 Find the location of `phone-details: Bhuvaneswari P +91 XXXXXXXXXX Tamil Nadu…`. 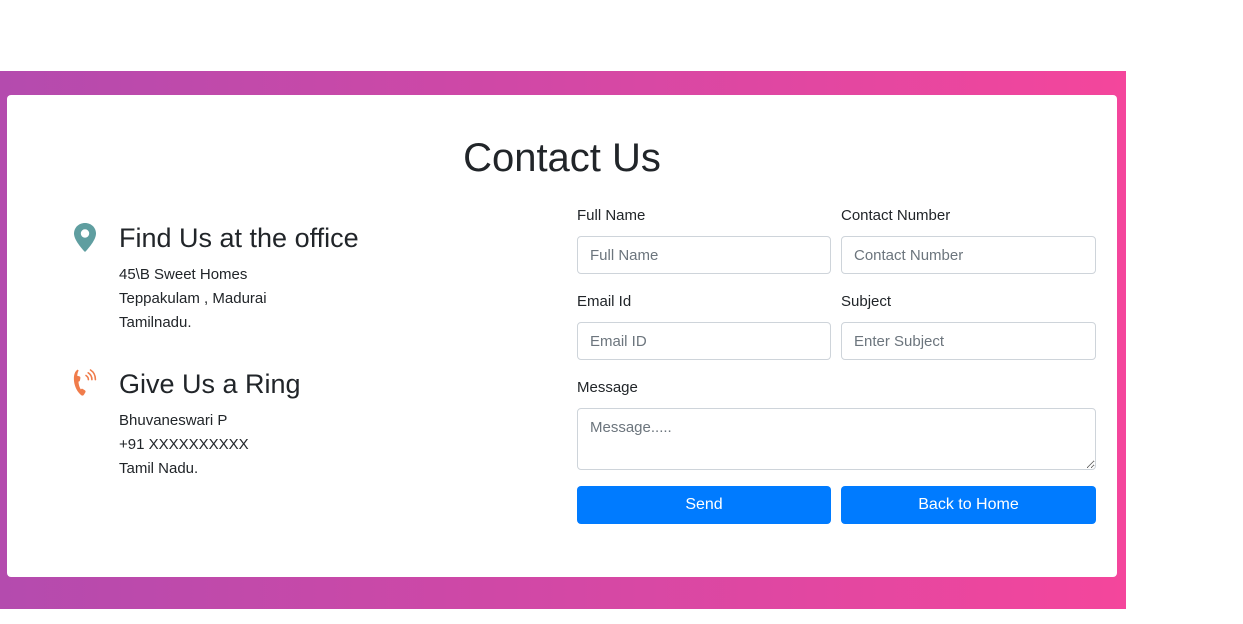

phone-details: Bhuvaneswari P +91 XXXXXXXXXX Tamil Nadu… is located at coordinates (184, 445).